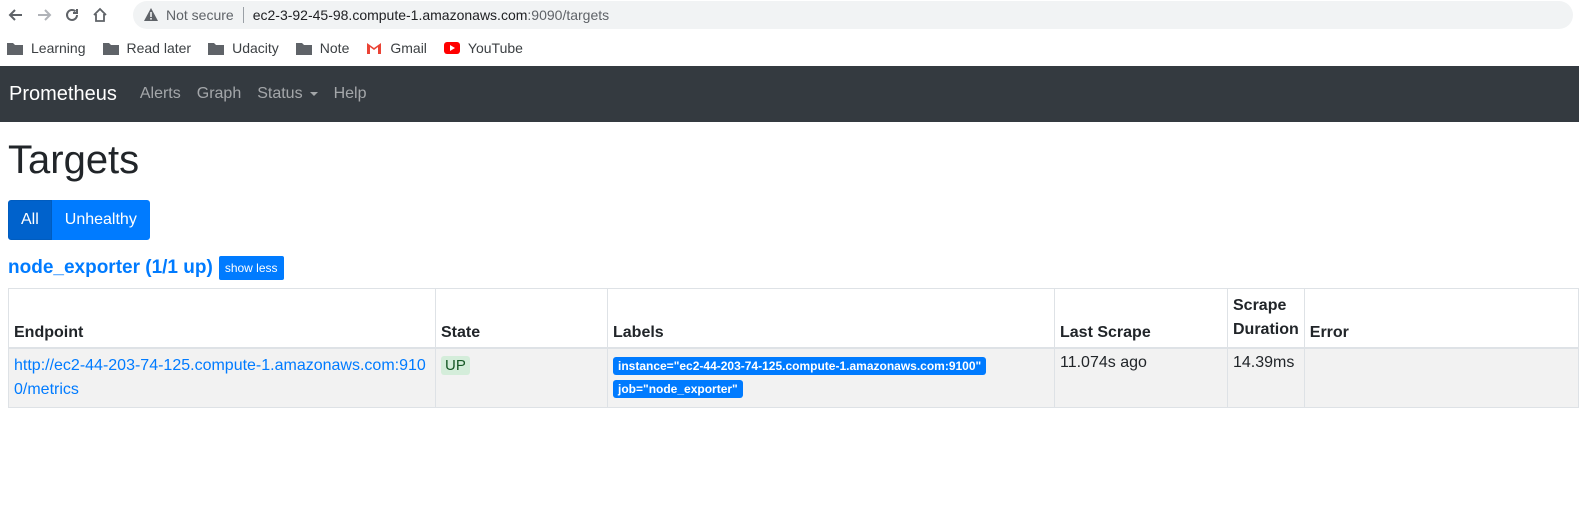  What do you see at coordinates (222, 318) in the screenshot?
I see `header-endpoint: Endpoint` at bounding box center [222, 318].